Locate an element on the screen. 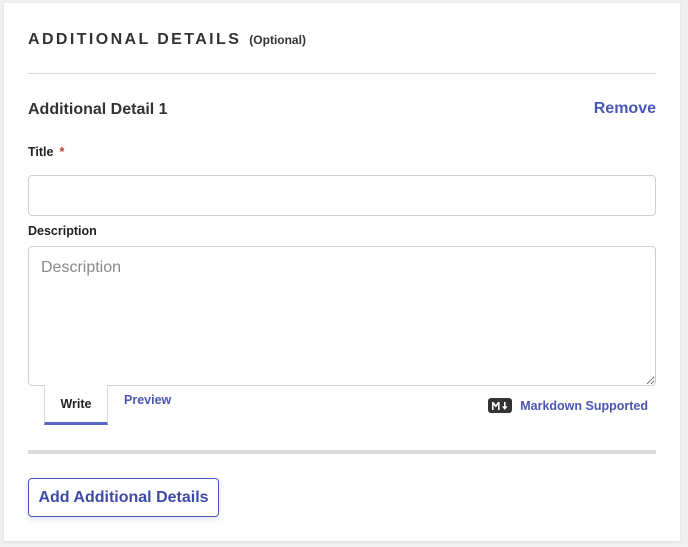 Image resolution: width=688 pixels, height=547 pixels. tab-preview: Preview is located at coordinates (147, 400).